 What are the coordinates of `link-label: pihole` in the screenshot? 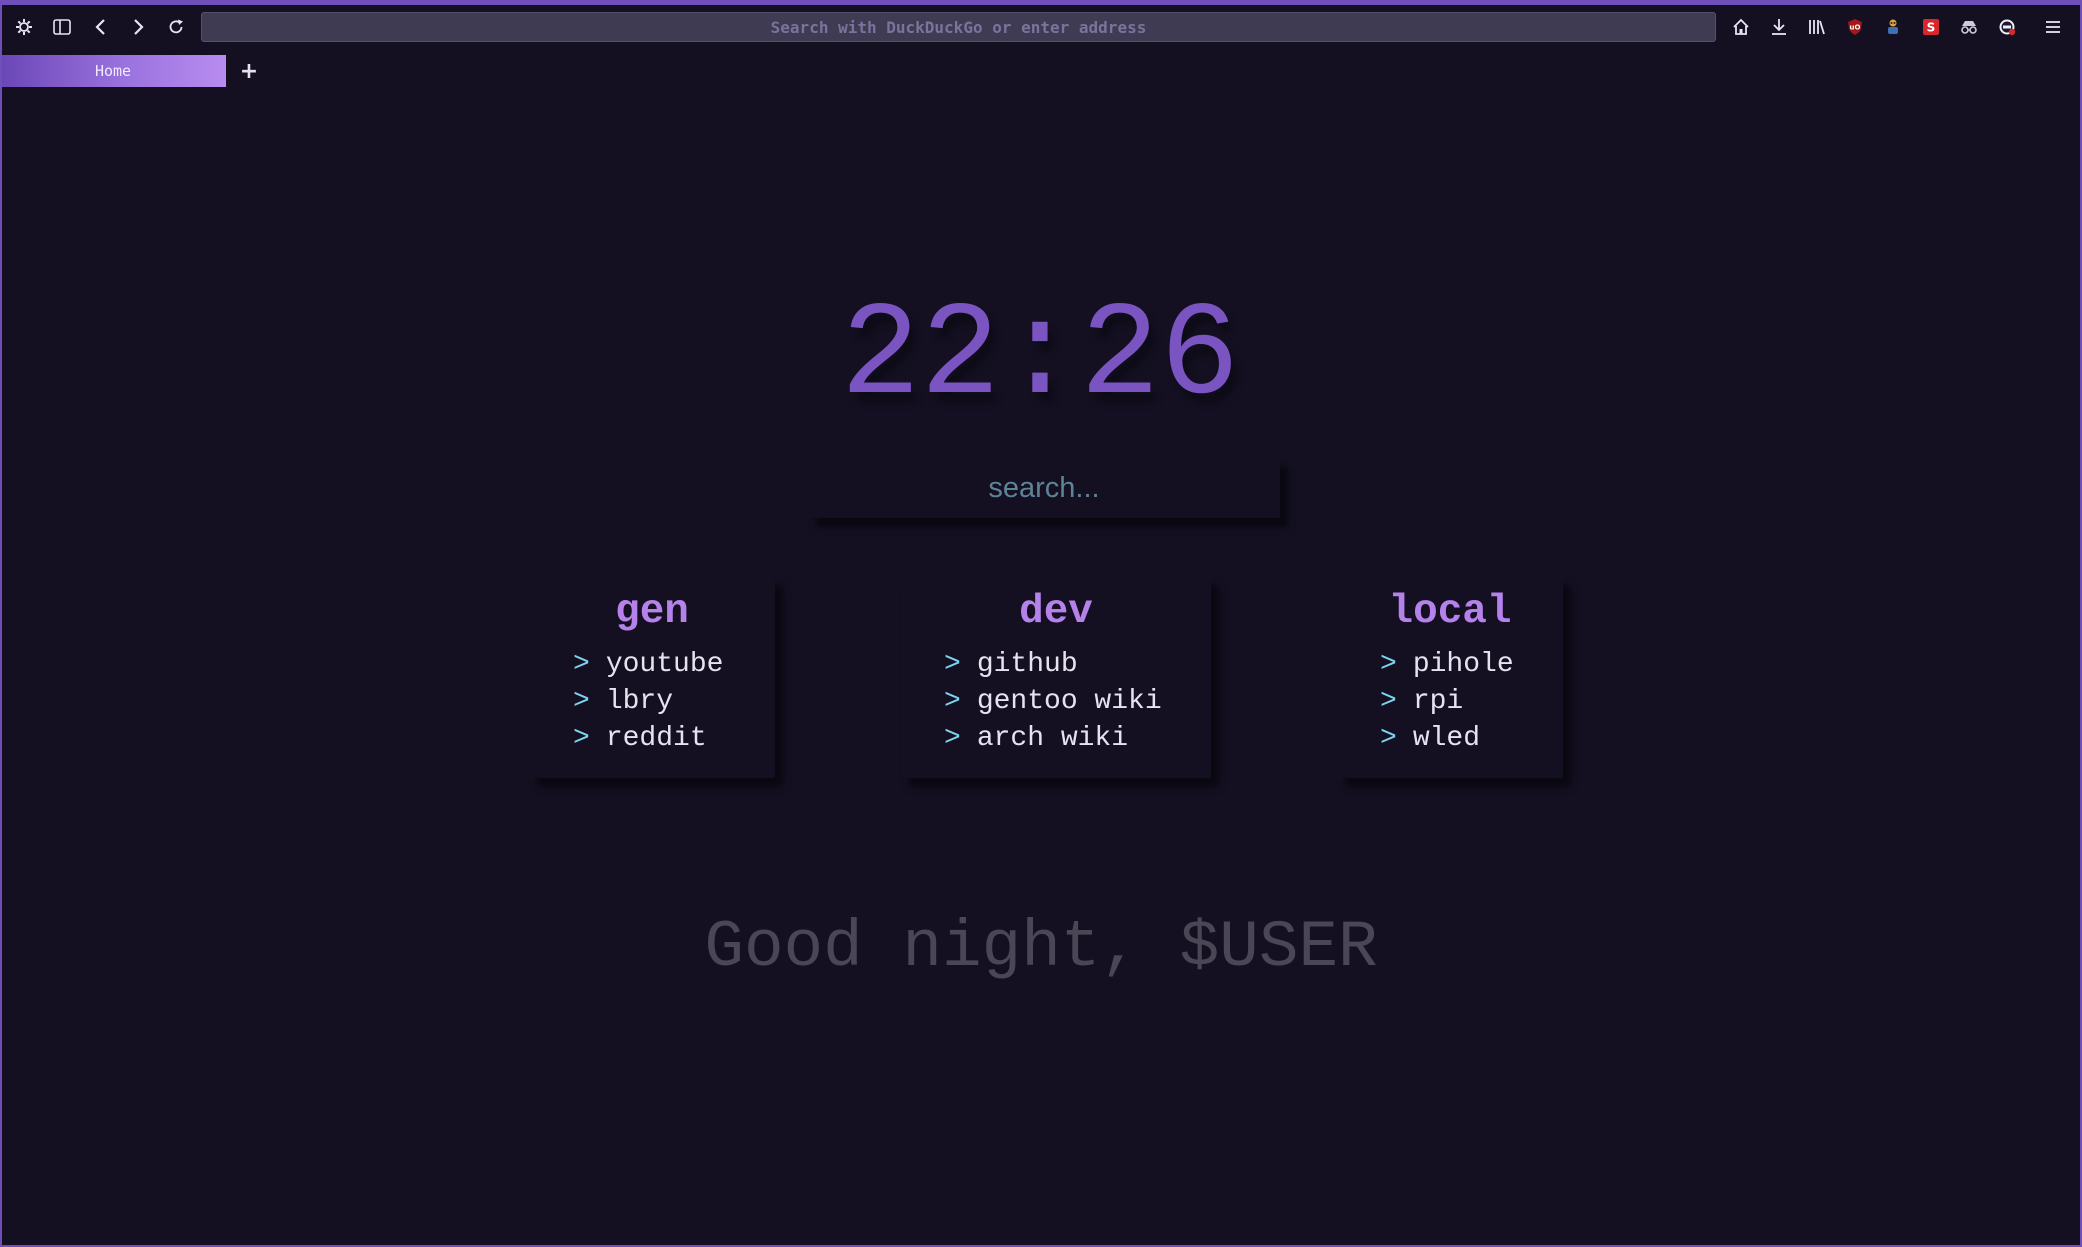 It's located at (1463, 664).